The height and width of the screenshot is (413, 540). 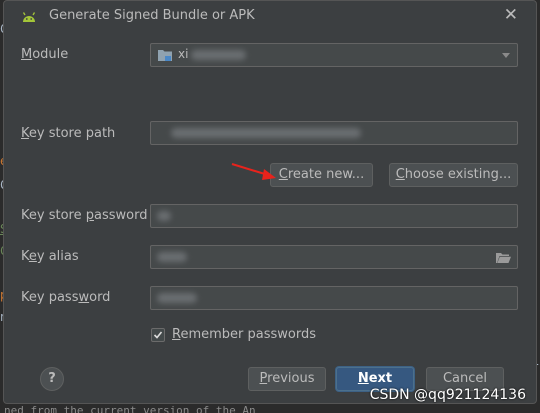 I want to click on dialog-titlebar: Generate Signed Bundle or APK ✕, so click(x=270, y=17).